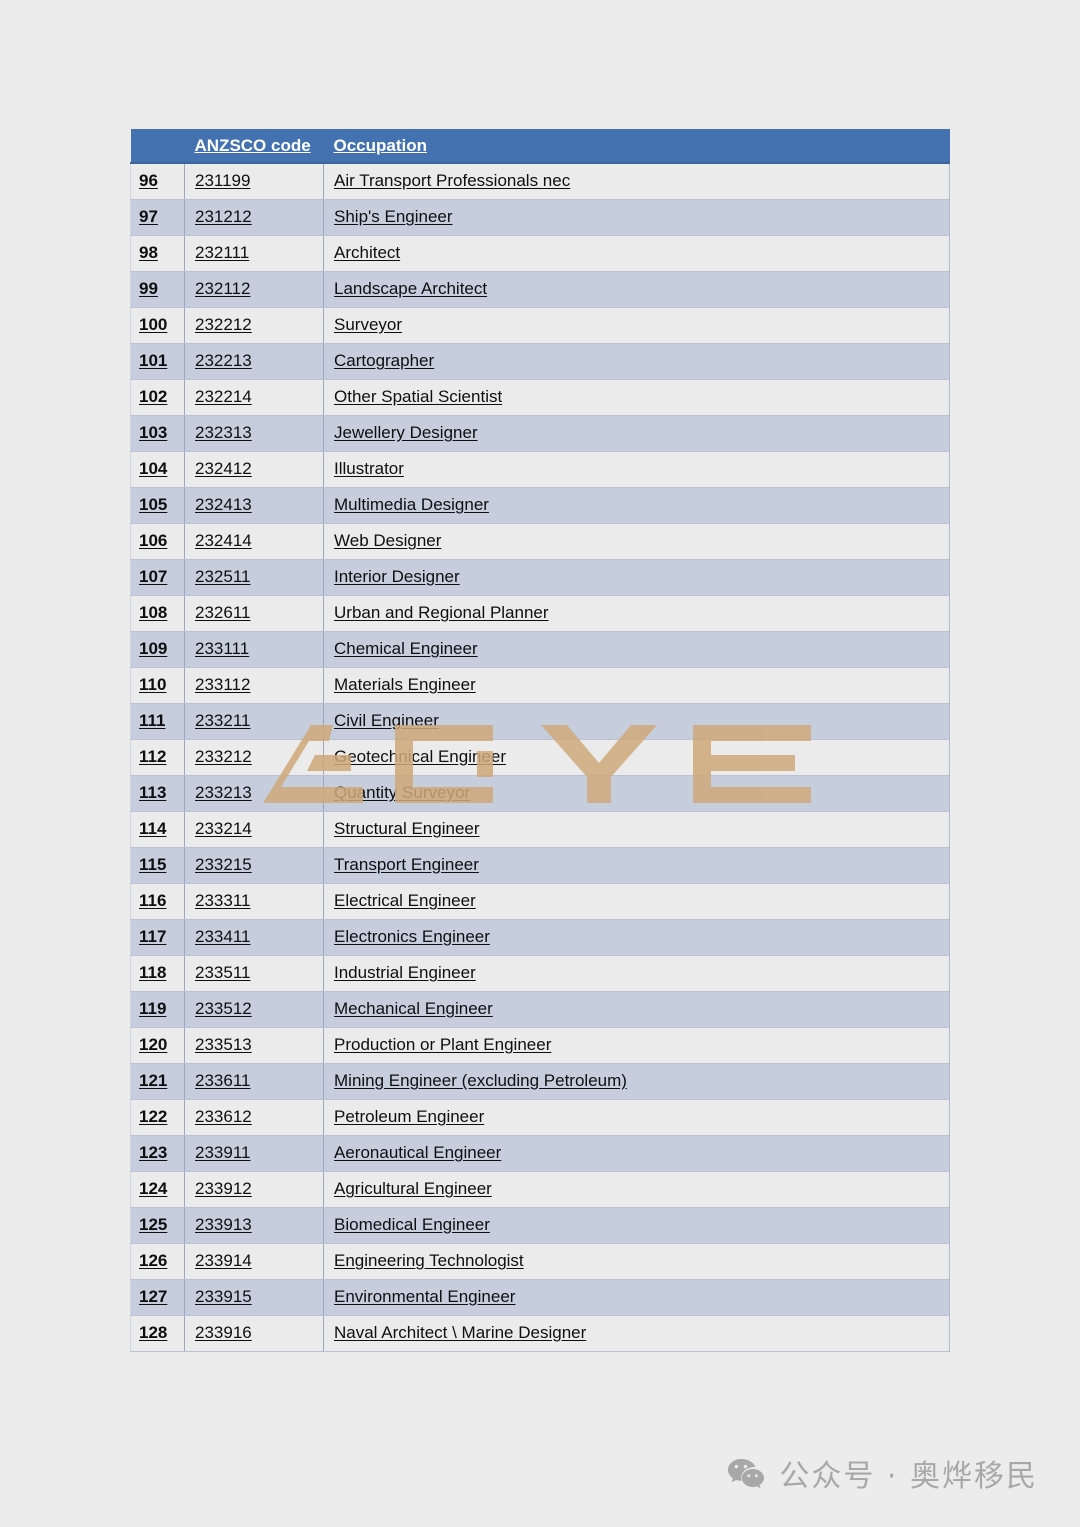  I want to click on row-index-cell: 101, so click(157, 361).